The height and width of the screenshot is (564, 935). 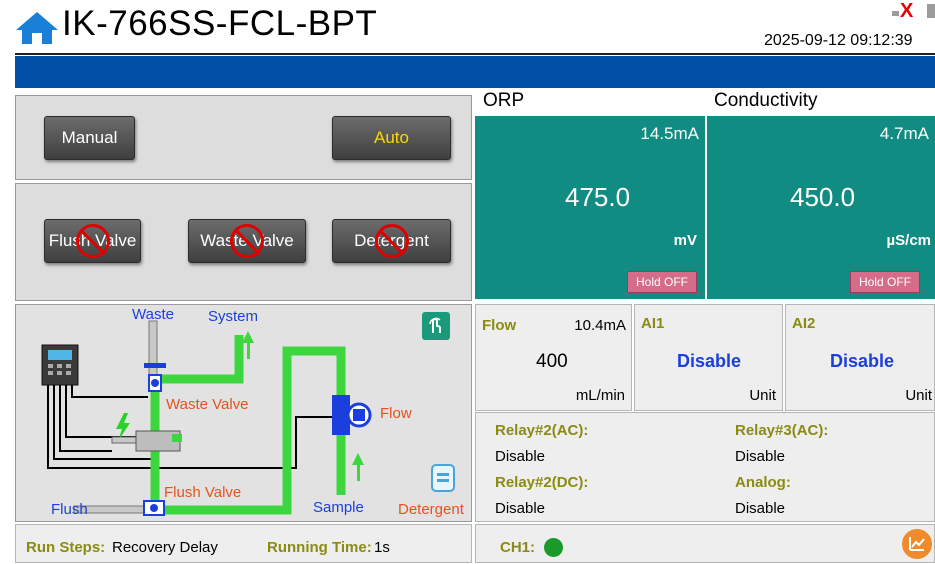 I want to click on flow-card: Flow 10.4mA 400 mL/min, so click(x=553, y=357).